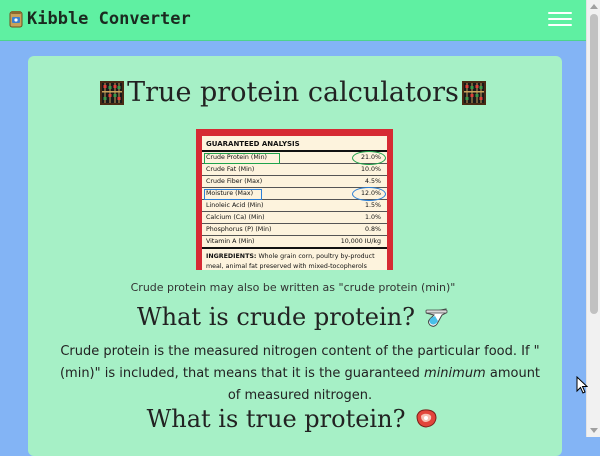 The width and height of the screenshot is (600, 456). Describe the element at coordinates (294, 218) in the screenshot. I see `label-row: Calcium (Ca) (Min) 1.0%` at that location.